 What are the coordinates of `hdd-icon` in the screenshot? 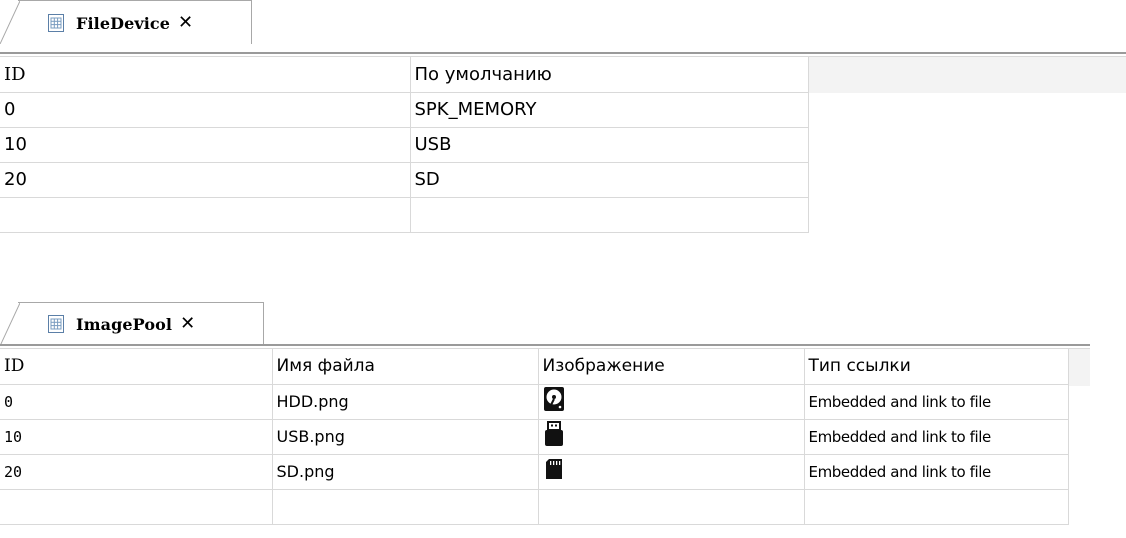 It's located at (553, 399).